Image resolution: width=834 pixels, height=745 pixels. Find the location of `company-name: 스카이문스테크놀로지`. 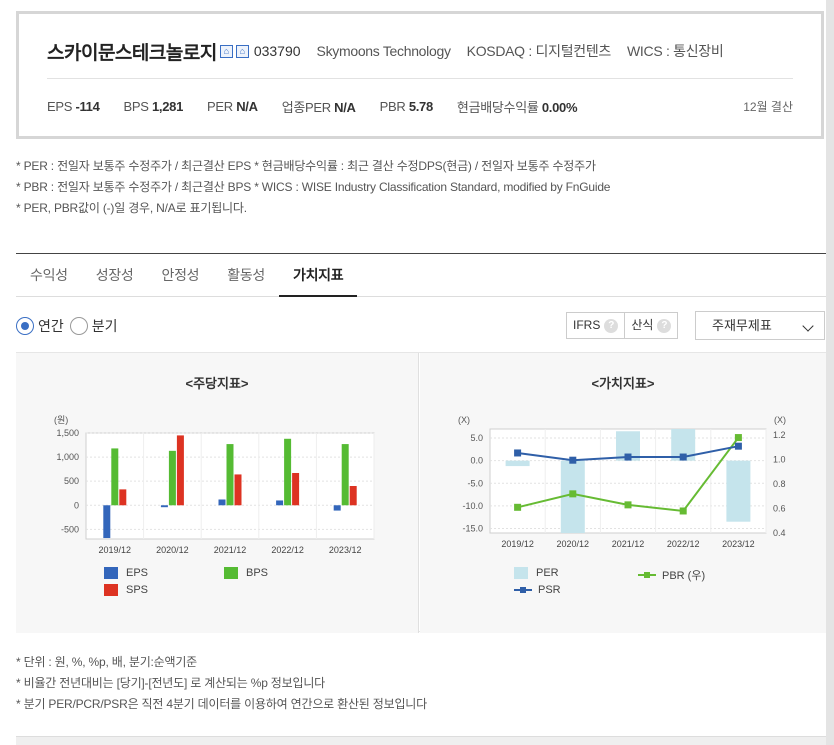

company-name: 스카이문스테크놀로지 is located at coordinates (132, 53).